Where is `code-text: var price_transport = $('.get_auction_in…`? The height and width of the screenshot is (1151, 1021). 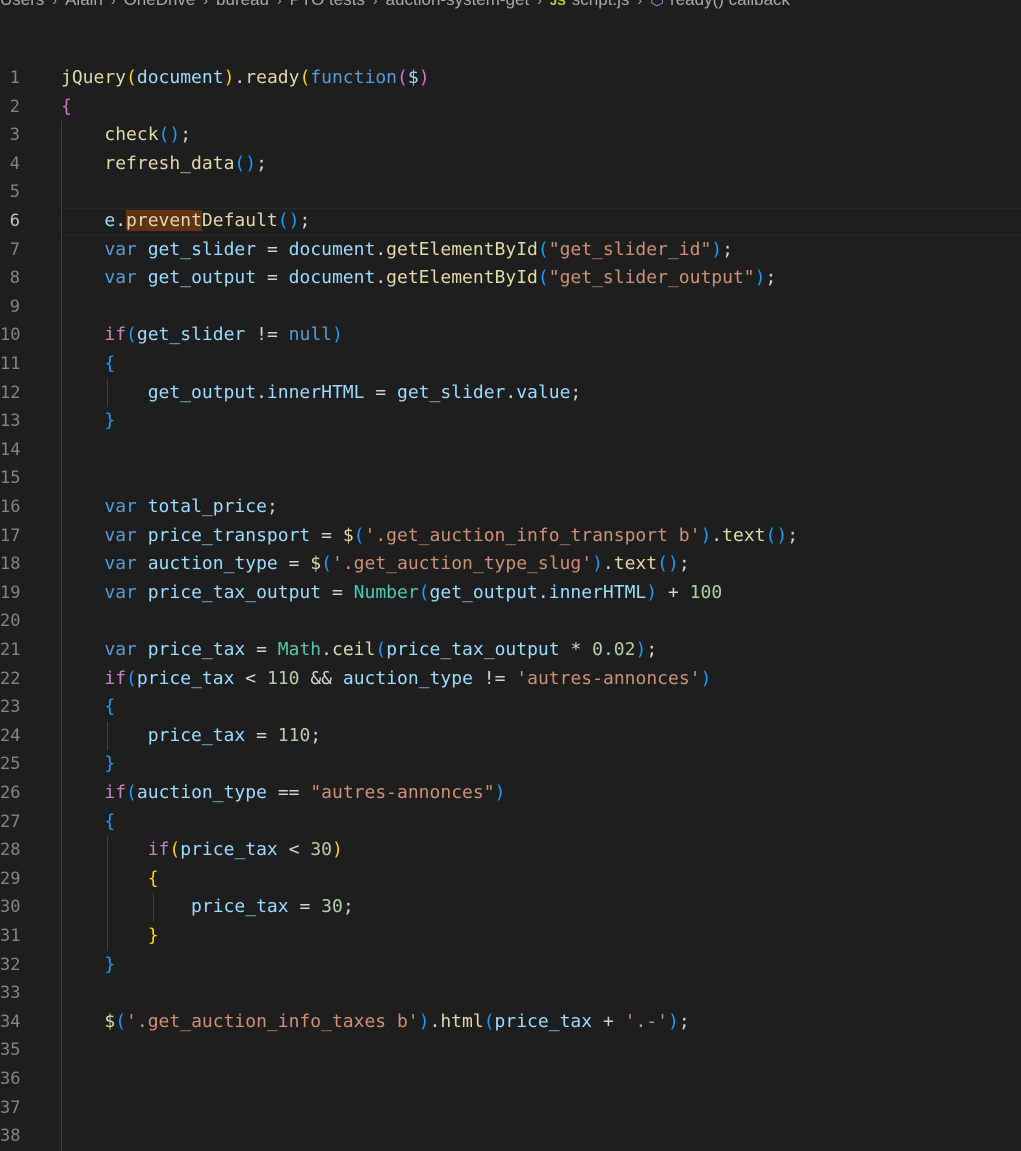 code-text: var price_transport = $('.get_auction_in… is located at coordinates (451, 535).